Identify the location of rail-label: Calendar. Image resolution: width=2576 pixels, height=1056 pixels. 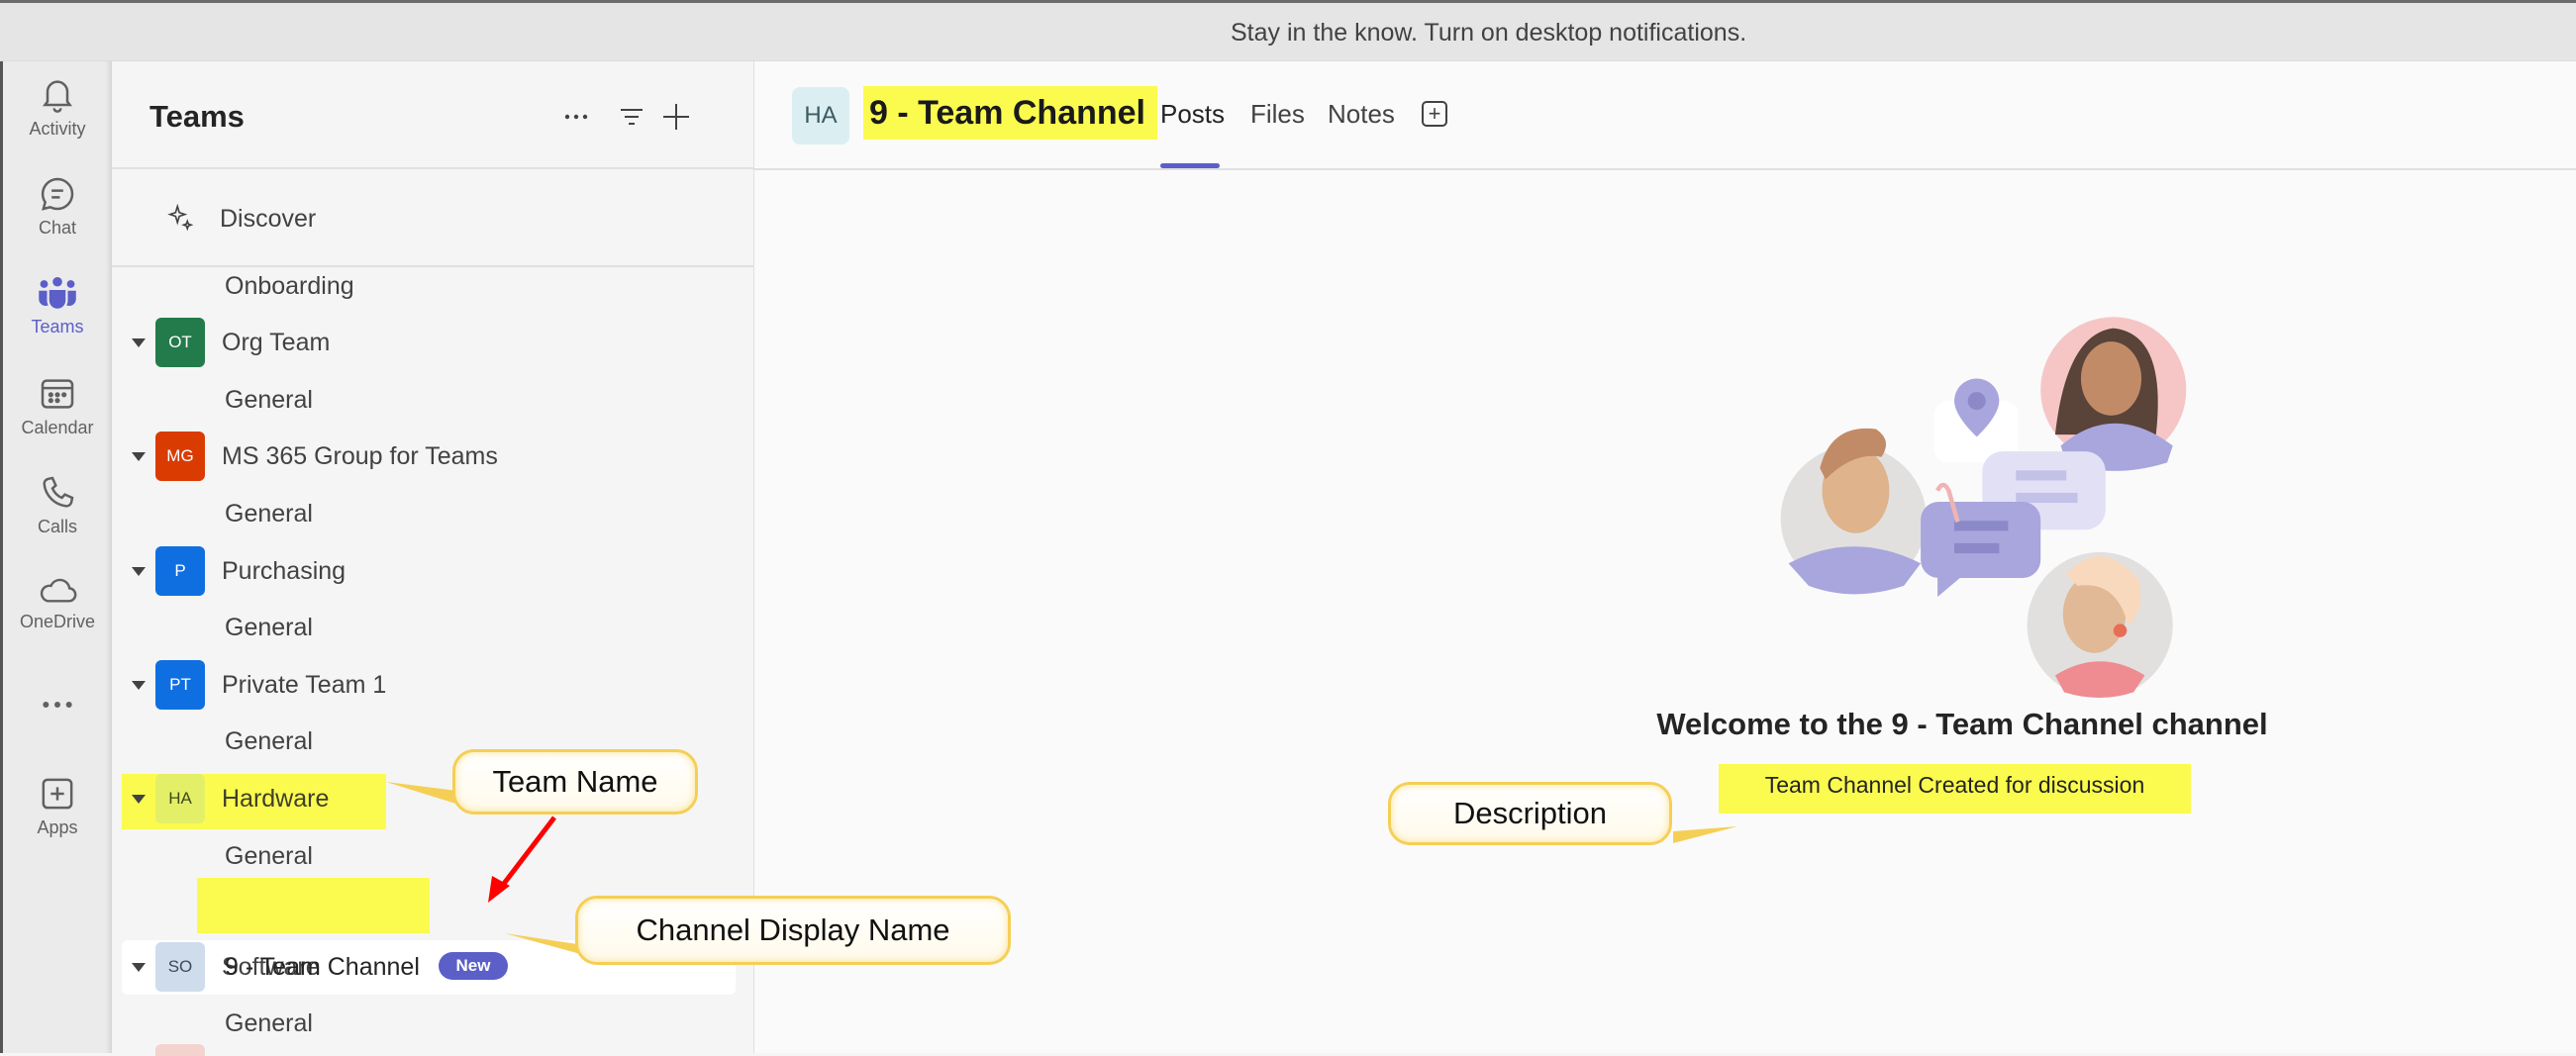
(58, 428).